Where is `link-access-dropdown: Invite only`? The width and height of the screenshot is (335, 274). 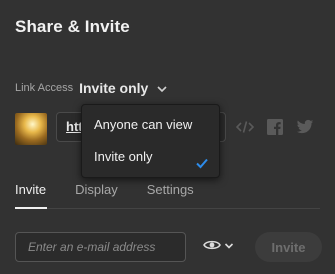 link-access-dropdown: Invite only is located at coordinates (113, 88).